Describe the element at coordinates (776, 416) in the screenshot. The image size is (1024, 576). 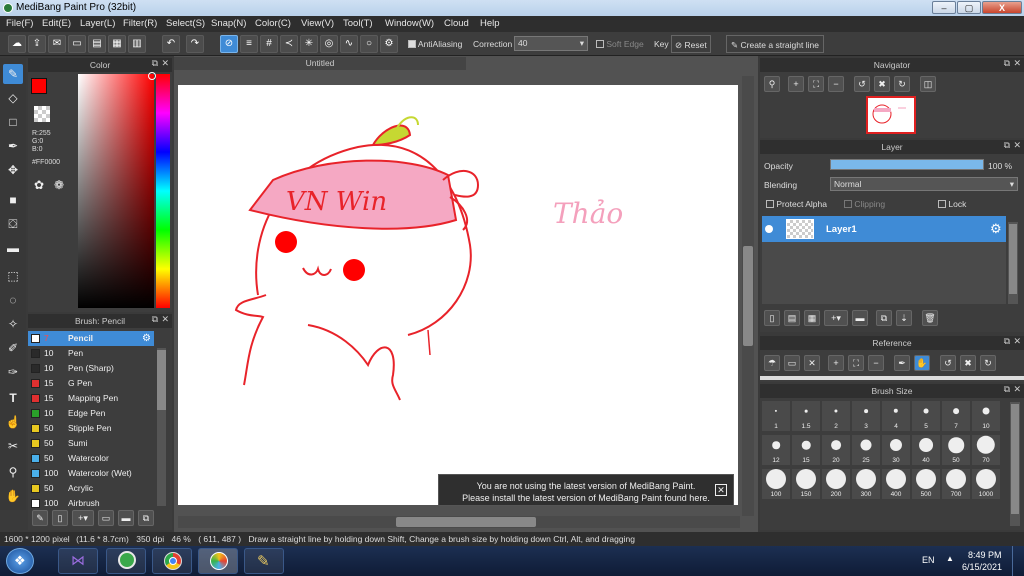
I see `brush-size-cell: 1` at that location.